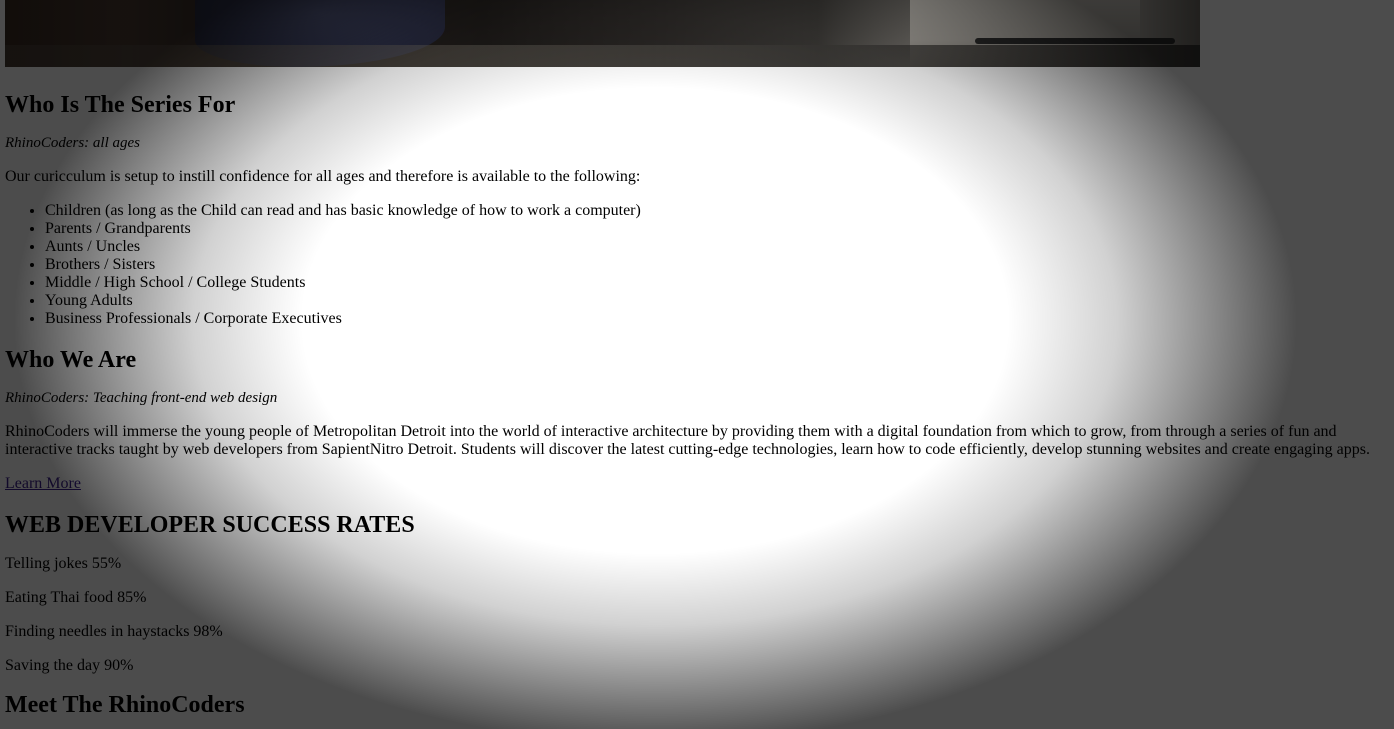  Describe the element at coordinates (1075, 41) in the screenshot. I see `hero-chair-rail` at that location.